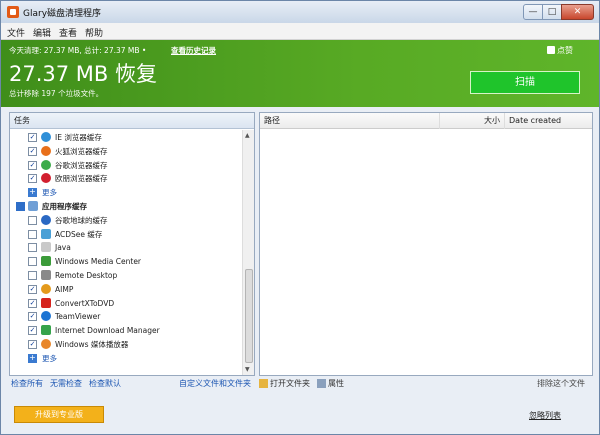 The height and width of the screenshot is (435, 600). Describe the element at coordinates (86, 275) in the screenshot. I see `item-label: Remote Desktop` at that location.